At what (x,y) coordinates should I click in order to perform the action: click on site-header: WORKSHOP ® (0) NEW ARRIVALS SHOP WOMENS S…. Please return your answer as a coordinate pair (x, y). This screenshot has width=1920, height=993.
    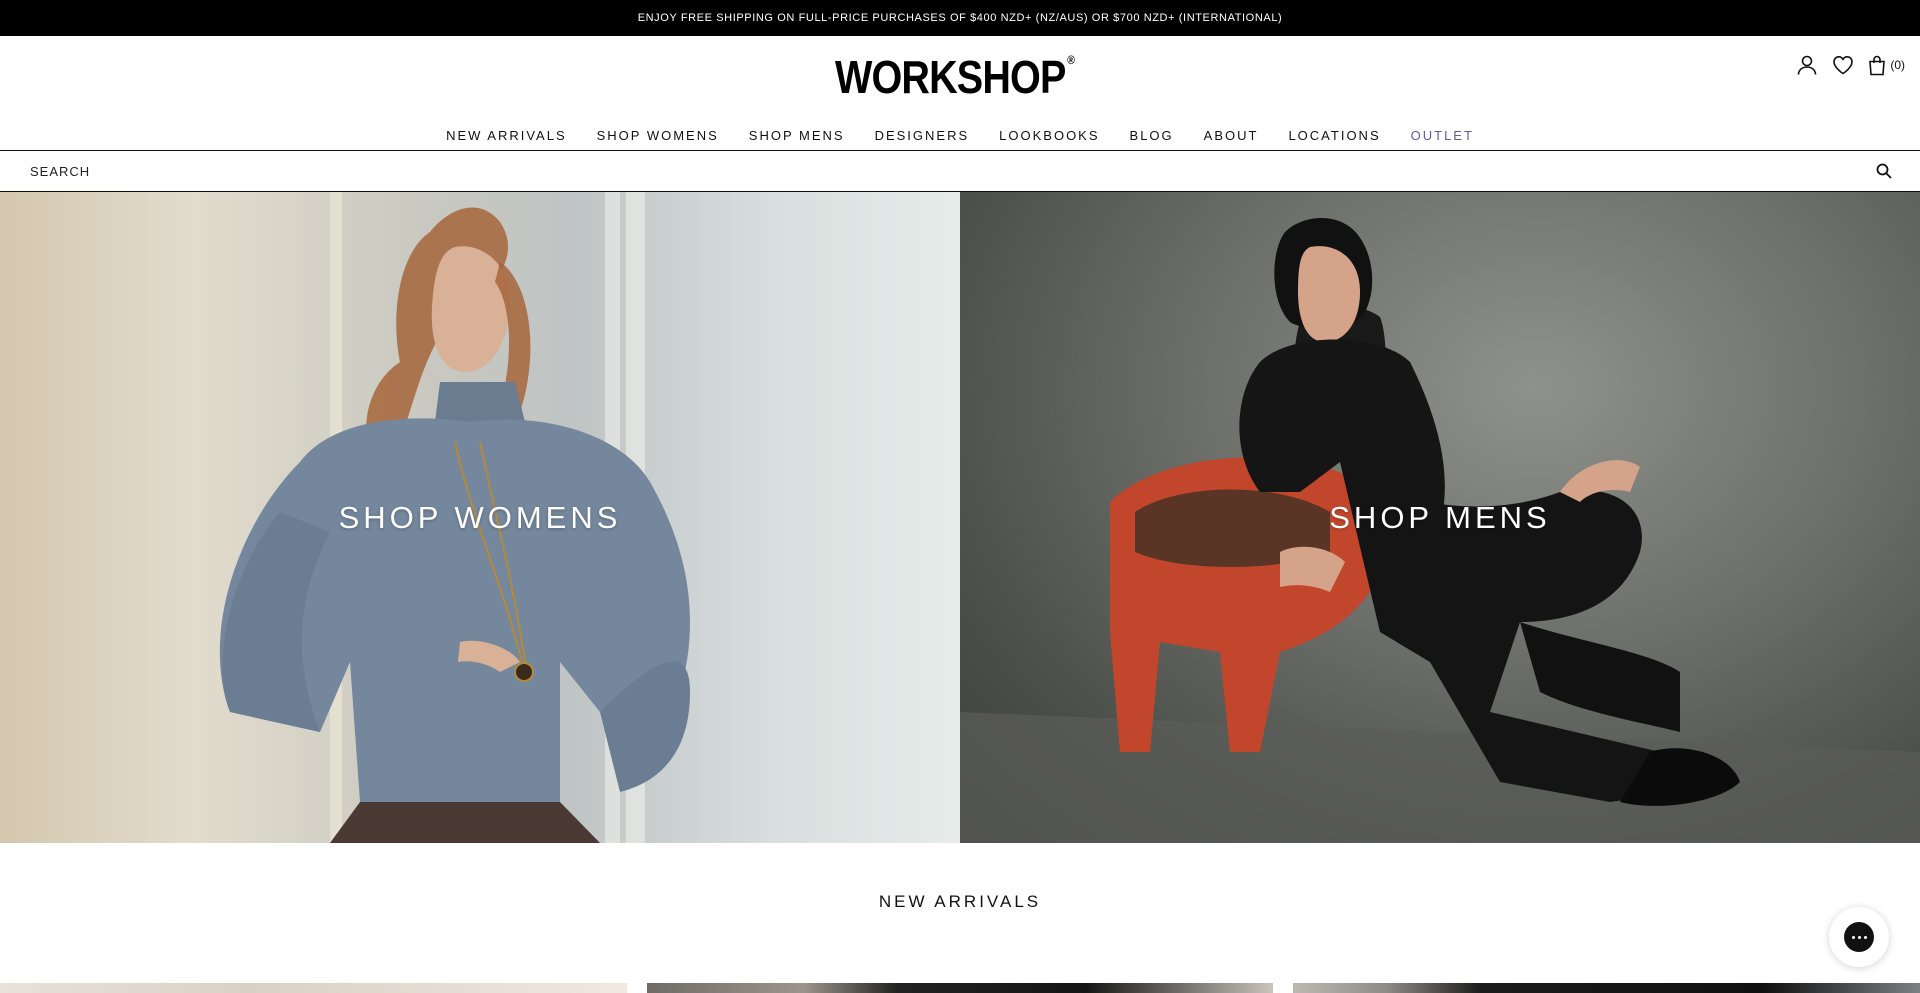
    Looking at the image, I should click on (960, 93).